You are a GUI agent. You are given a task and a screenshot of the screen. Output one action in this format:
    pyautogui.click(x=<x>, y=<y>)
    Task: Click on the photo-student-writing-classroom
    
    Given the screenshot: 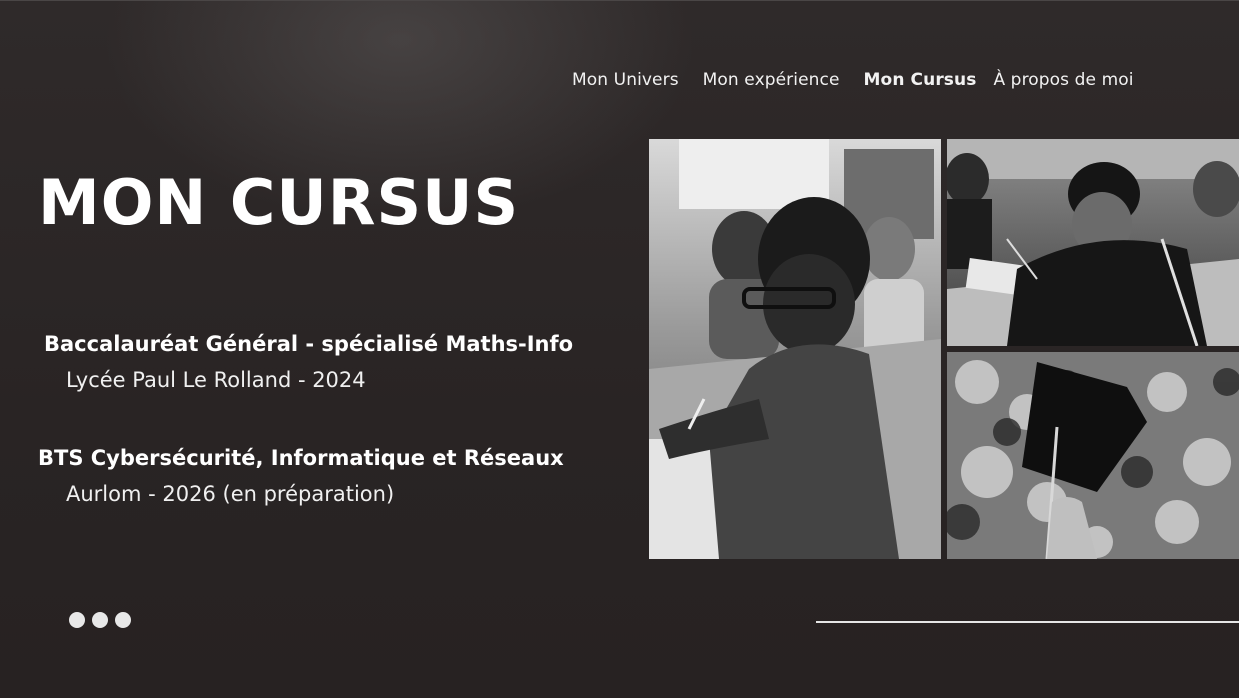 What is the action you would take?
    pyautogui.click(x=795, y=349)
    